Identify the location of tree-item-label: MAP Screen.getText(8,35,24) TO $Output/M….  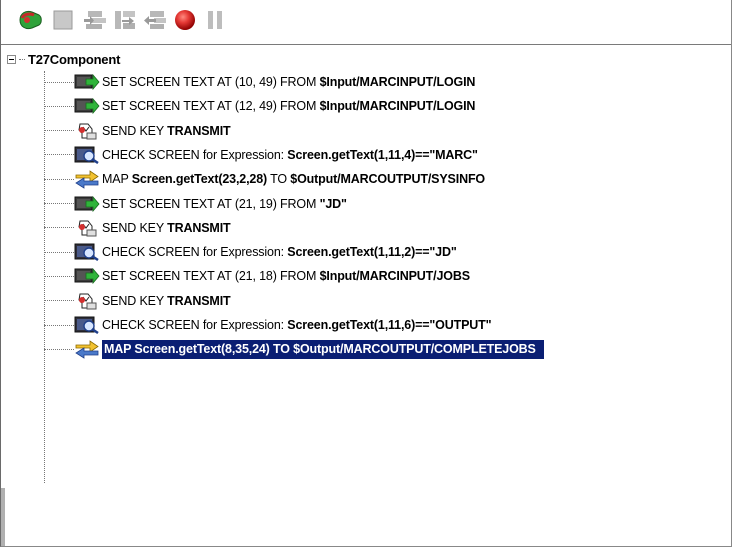
(323, 349).